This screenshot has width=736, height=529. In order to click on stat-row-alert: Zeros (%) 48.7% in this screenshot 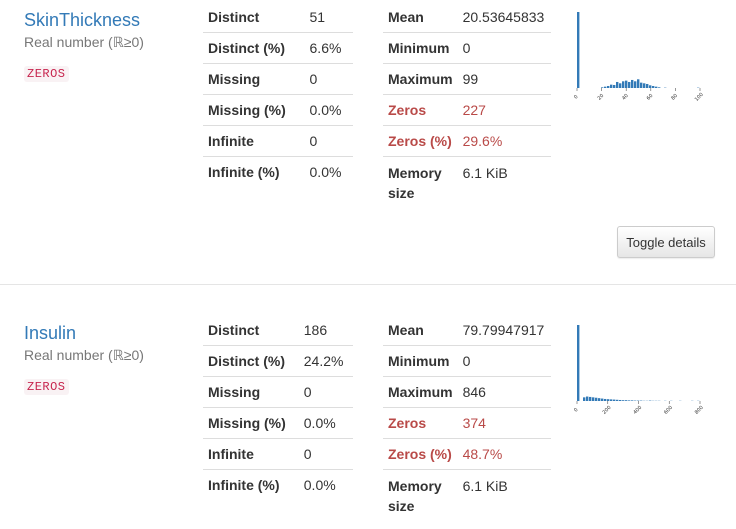, I will do `click(467, 454)`.